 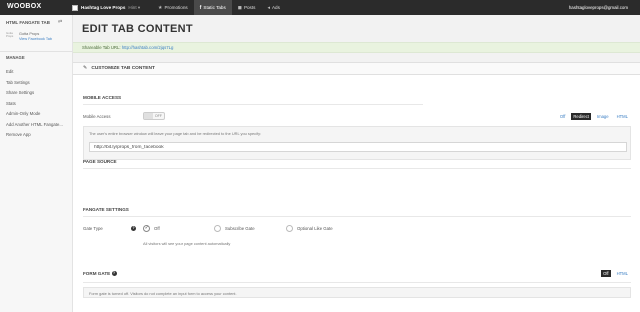 What do you see at coordinates (249, 7) in the screenshot?
I see `nav-label: Posts` at bounding box center [249, 7].